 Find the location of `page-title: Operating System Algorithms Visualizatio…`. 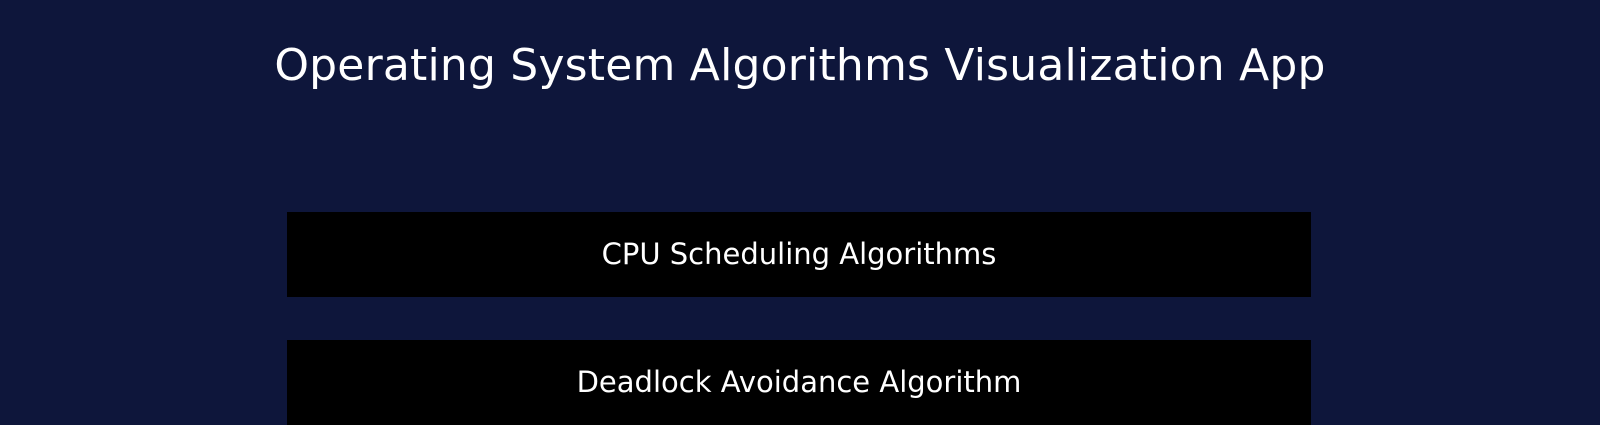

page-title: Operating System Algorithms Visualizatio… is located at coordinates (800, 65).